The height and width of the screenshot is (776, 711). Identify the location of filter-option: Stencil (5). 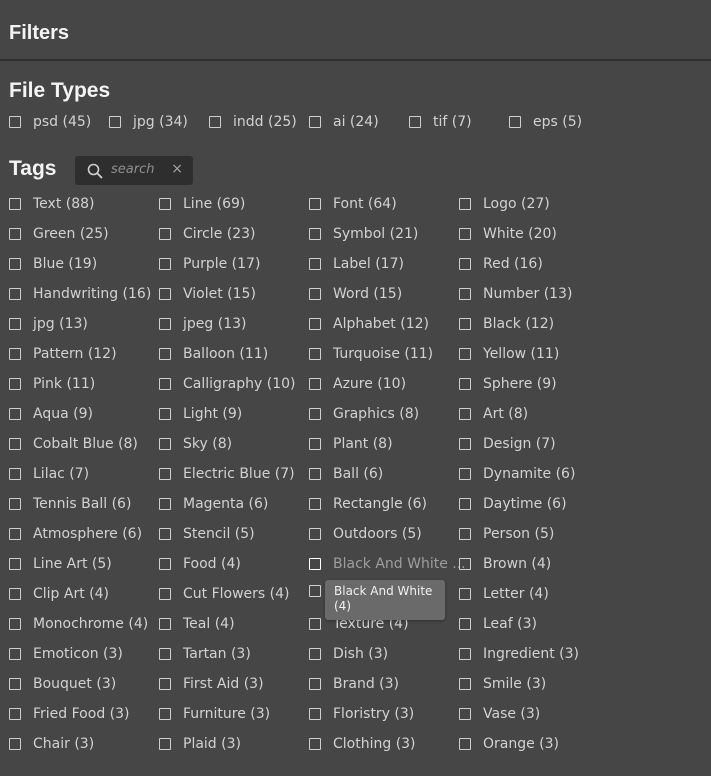
(207, 534).